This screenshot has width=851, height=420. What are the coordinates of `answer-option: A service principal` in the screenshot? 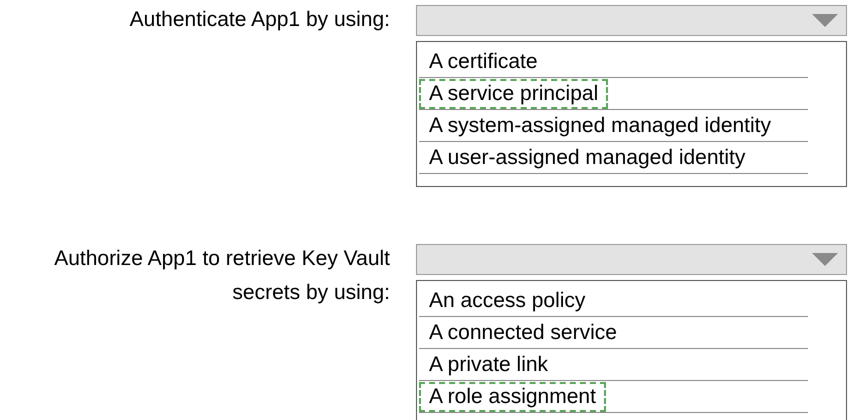 It's located at (513, 93).